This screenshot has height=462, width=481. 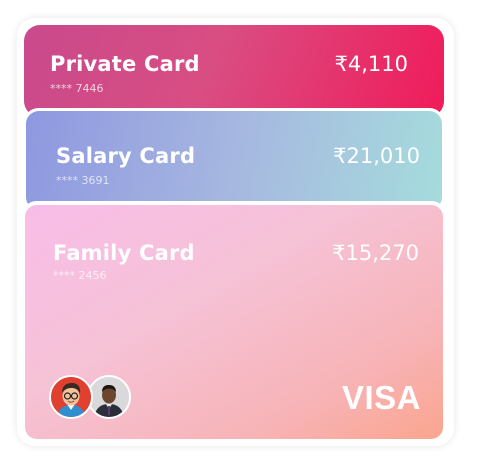 I want to click on card-name: Family Card, so click(x=124, y=253).